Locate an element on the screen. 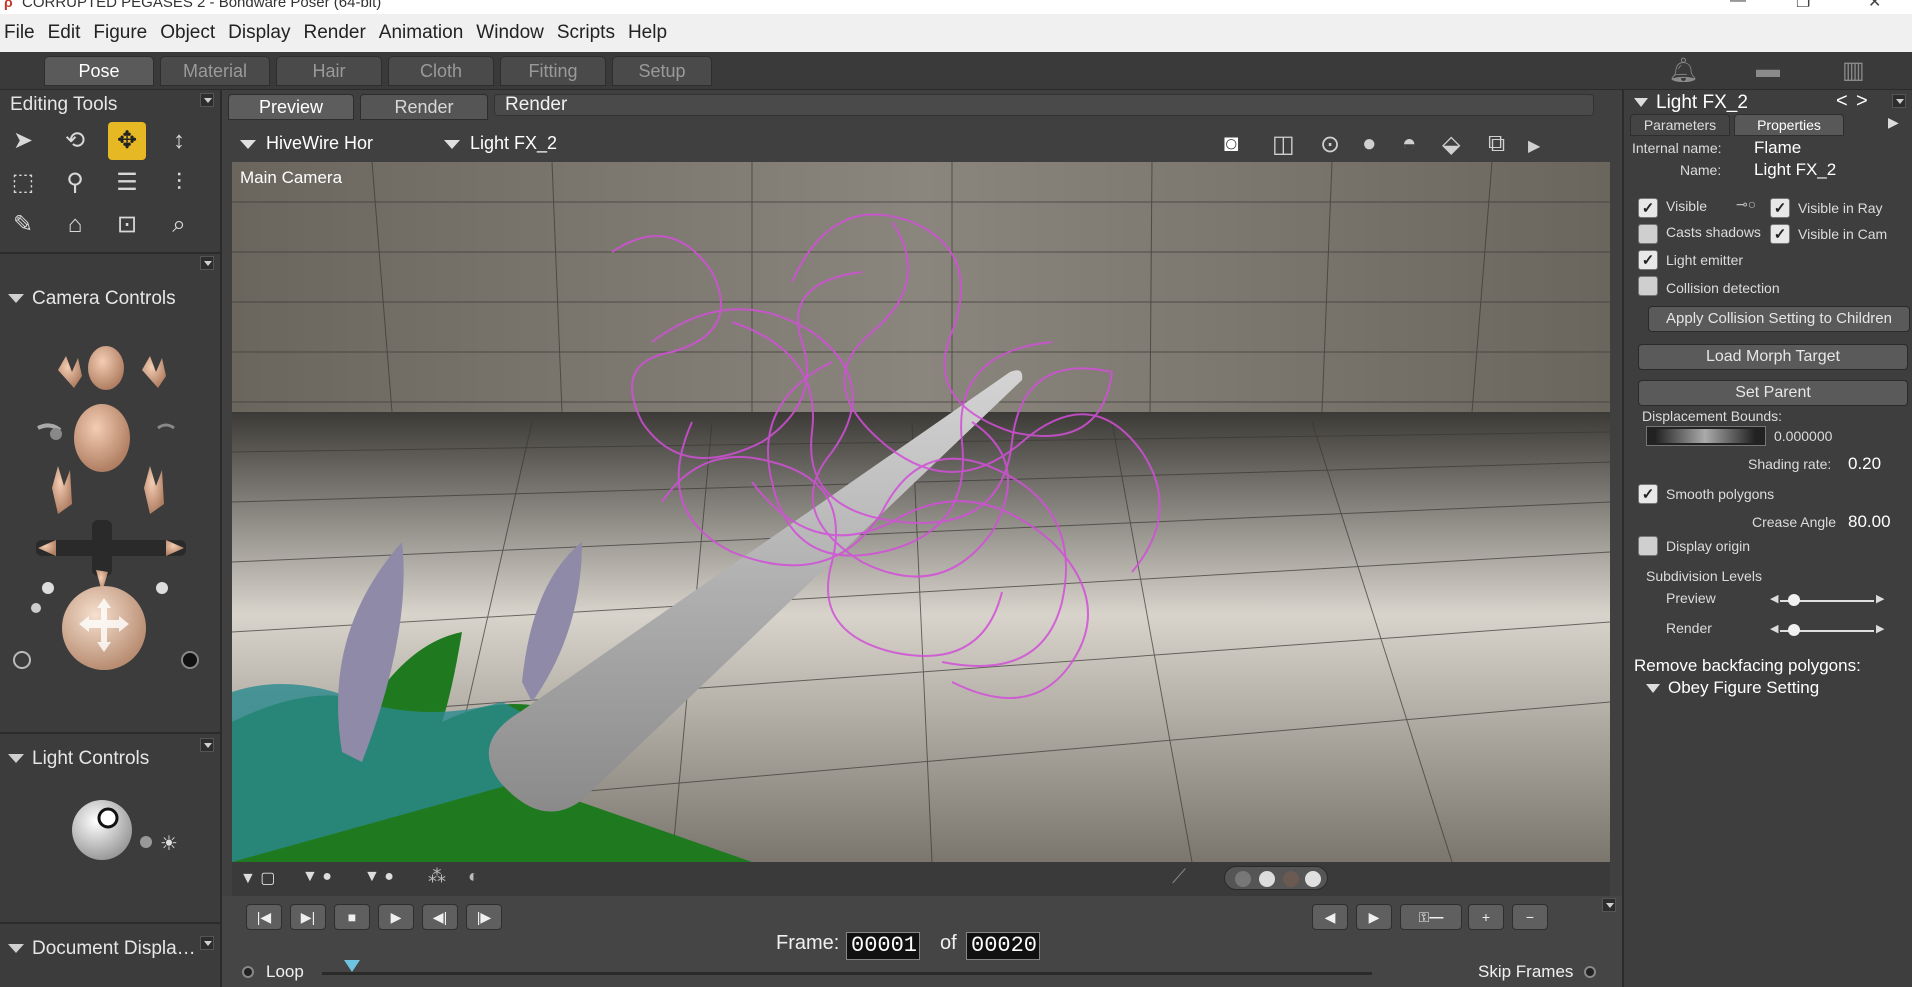 The width and height of the screenshot is (1912, 987). menu-figure: Figure is located at coordinates (124, 33).